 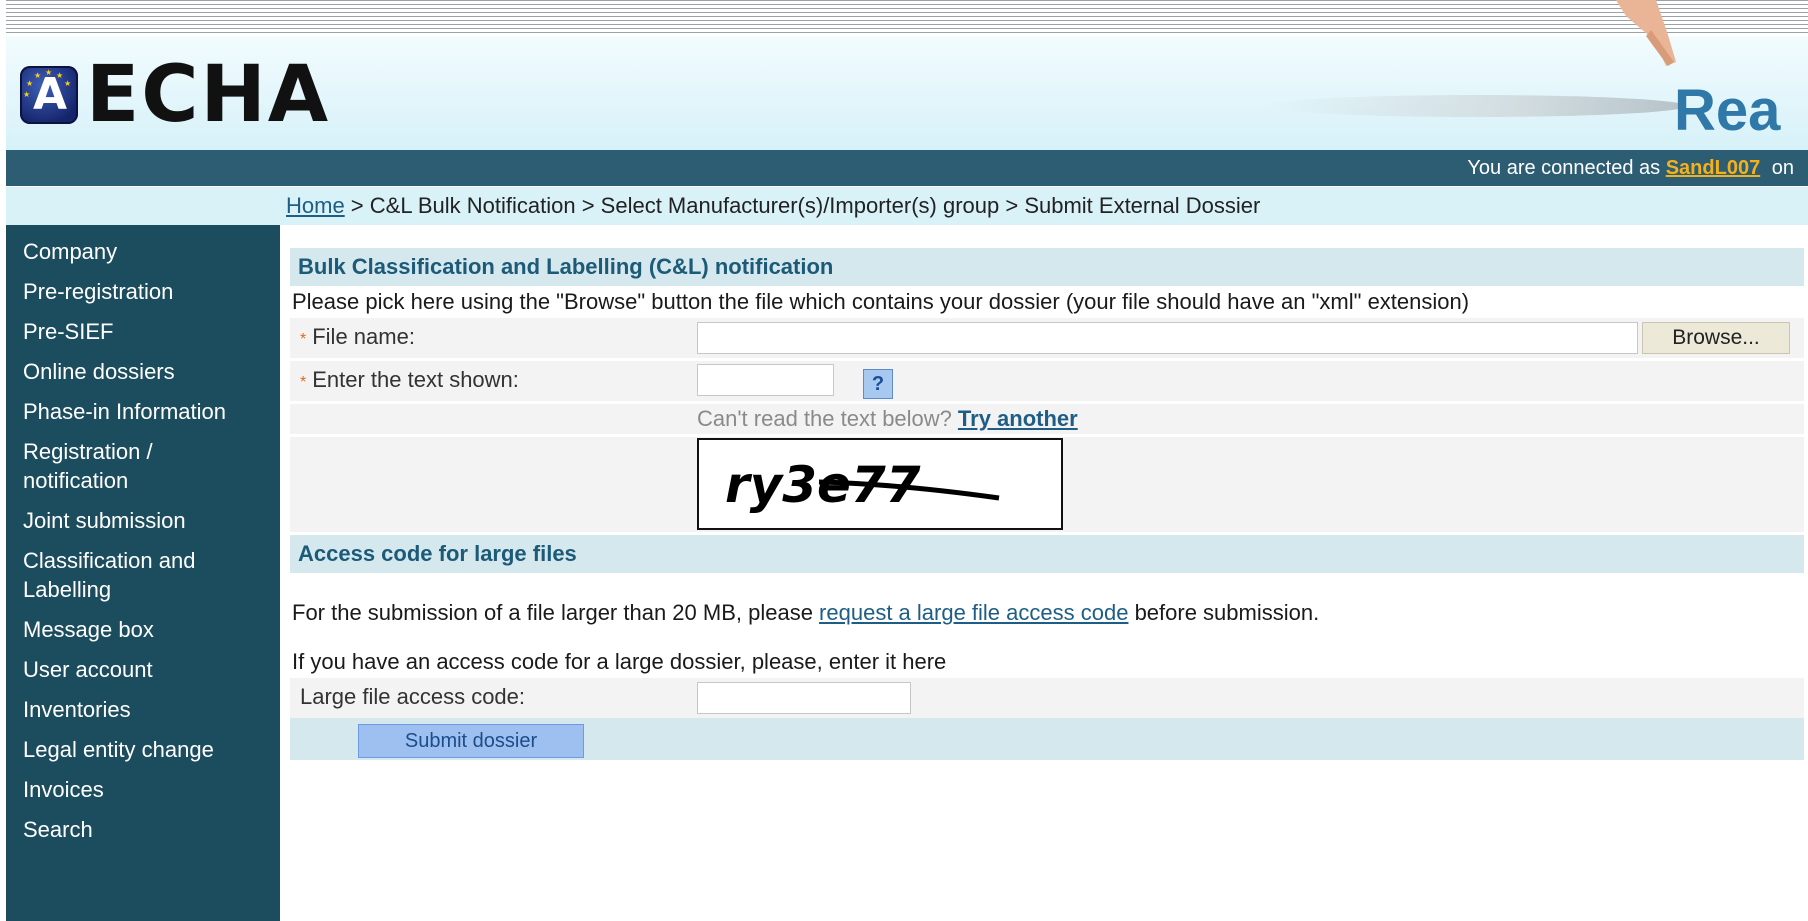 What do you see at coordinates (120, 467) in the screenshot?
I see `sidebar-item-registration-notification: Registration / notification` at bounding box center [120, 467].